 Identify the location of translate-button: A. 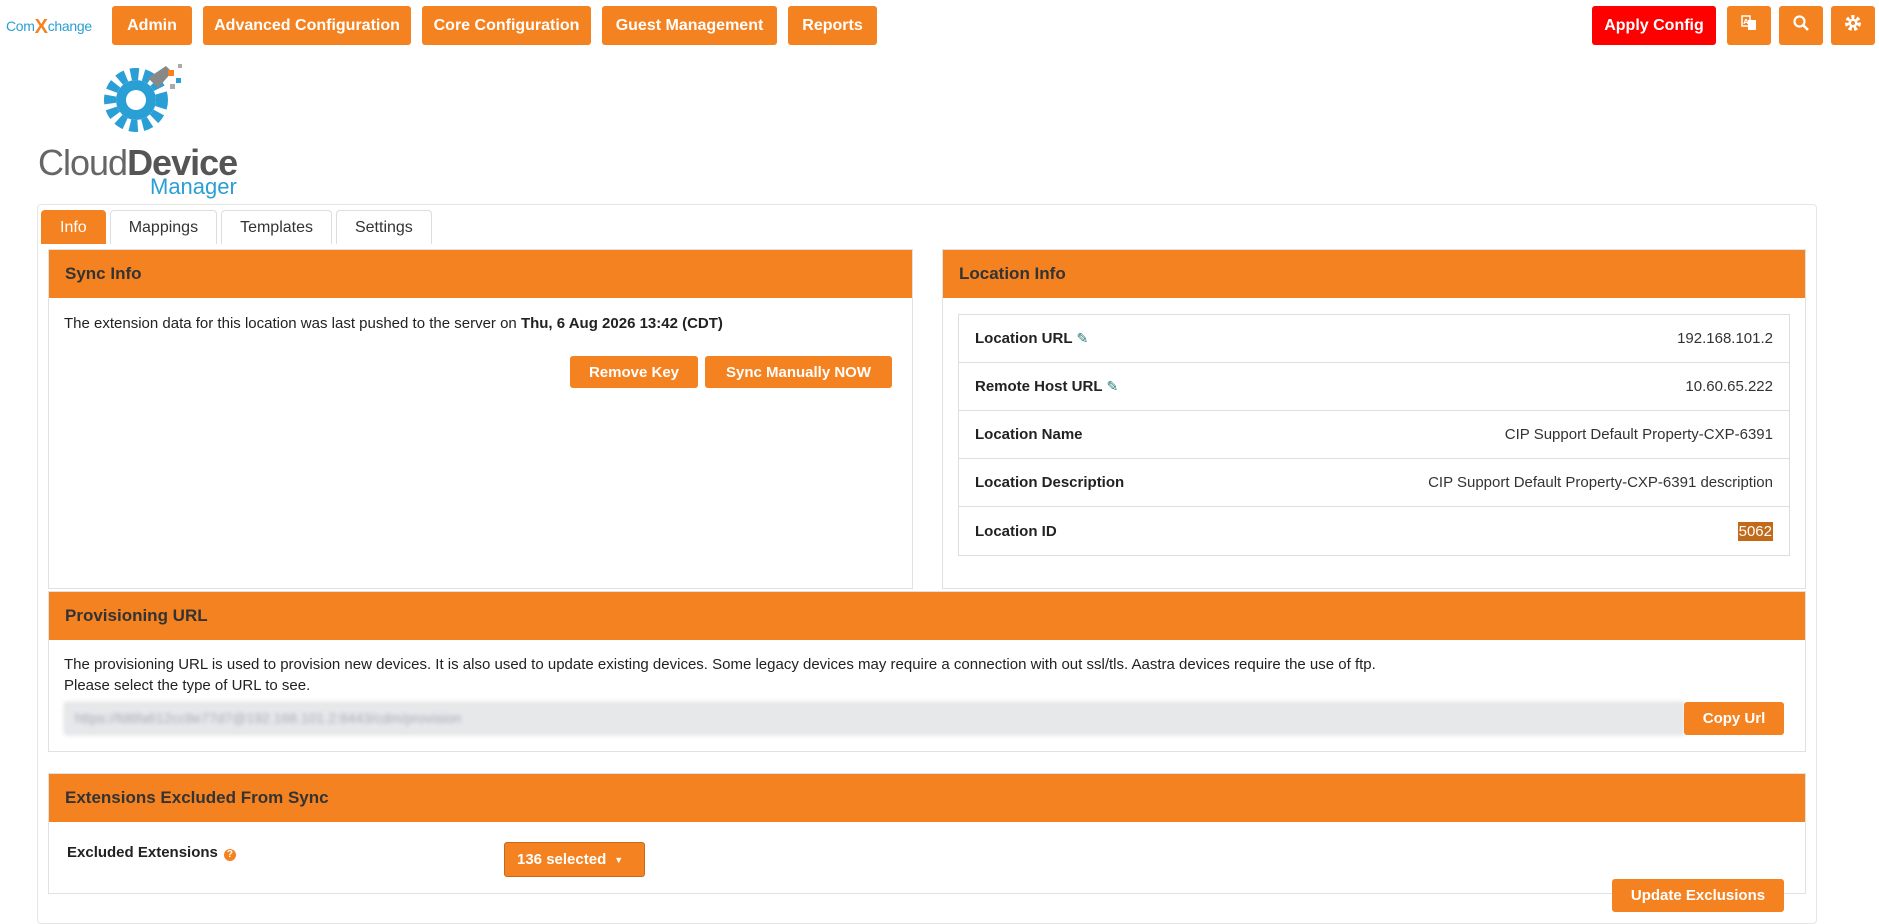
(1749, 25).